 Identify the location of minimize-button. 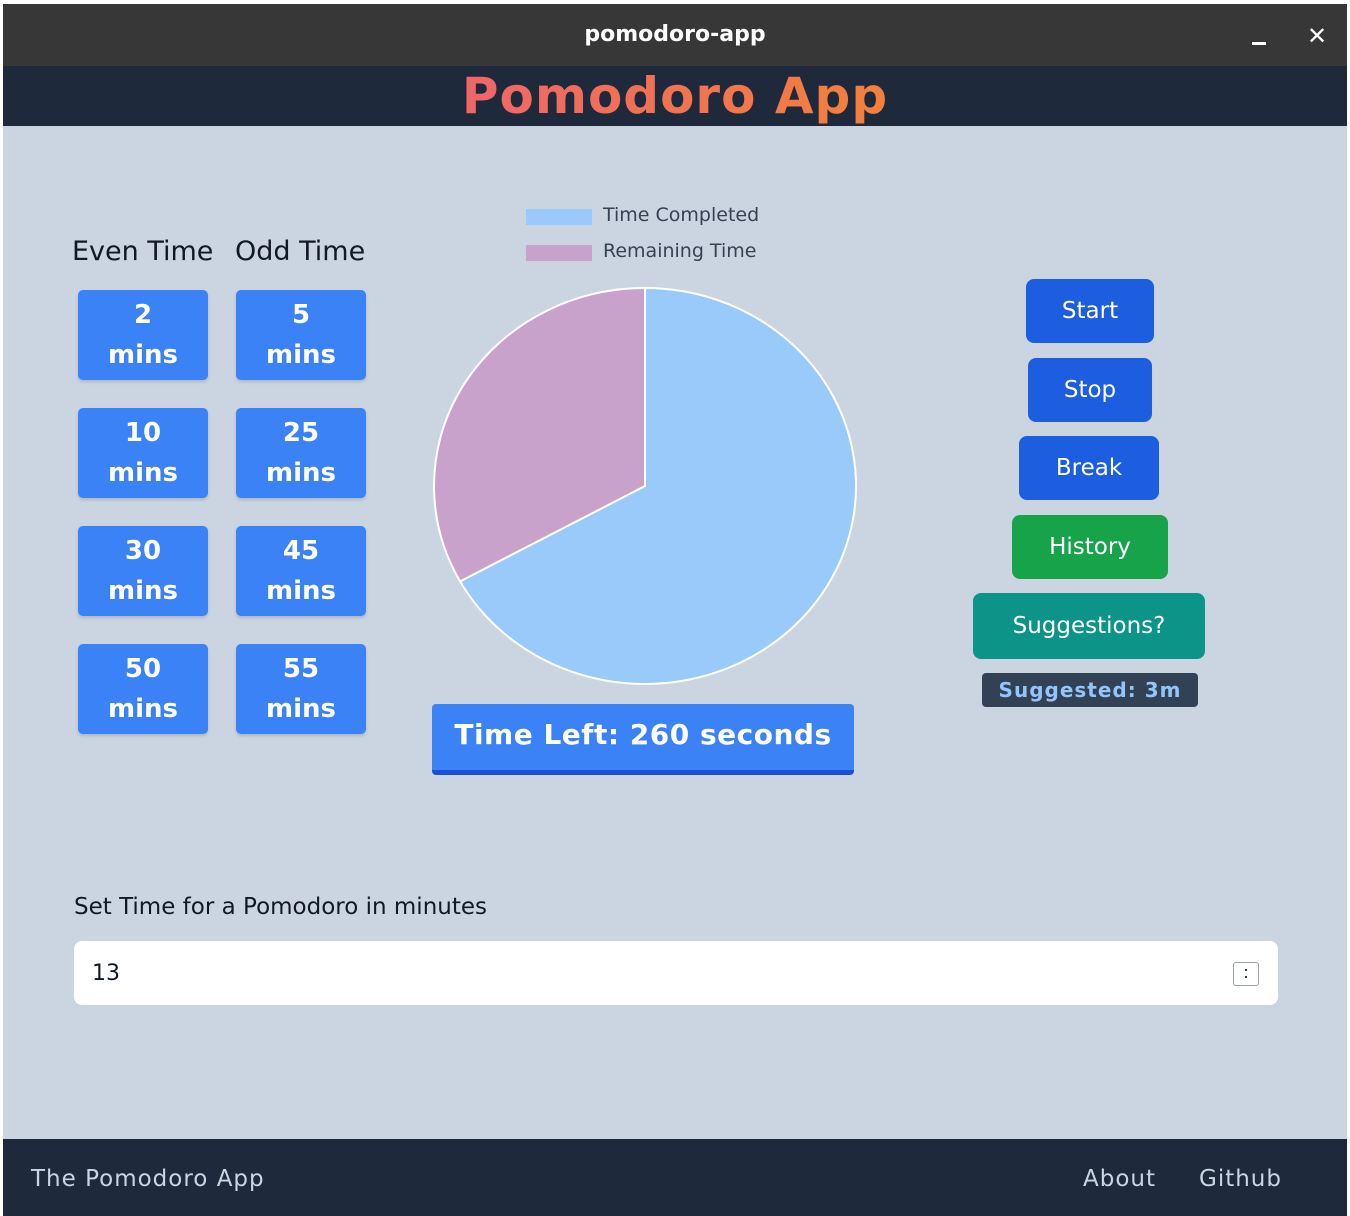
(1259, 37).